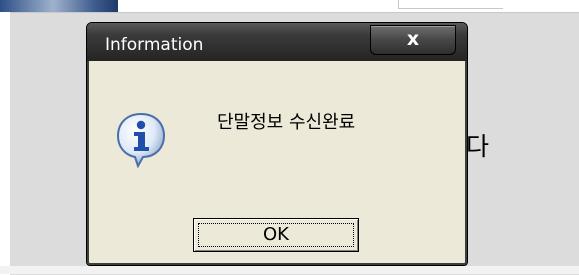  I want to click on background-label: 다, so click(478, 146).